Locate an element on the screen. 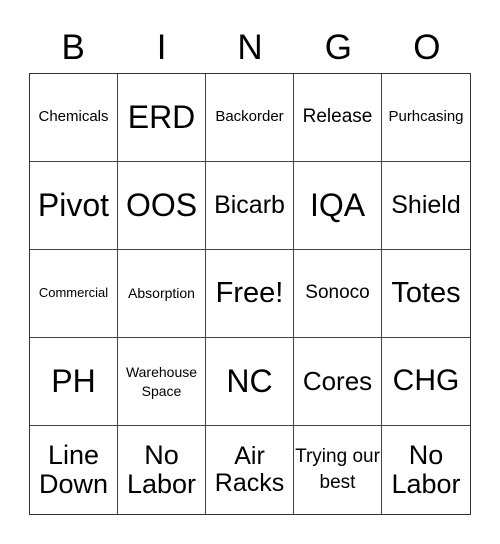 The width and height of the screenshot is (500, 544). bingo-cell: Line Down is located at coordinates (74, 470).